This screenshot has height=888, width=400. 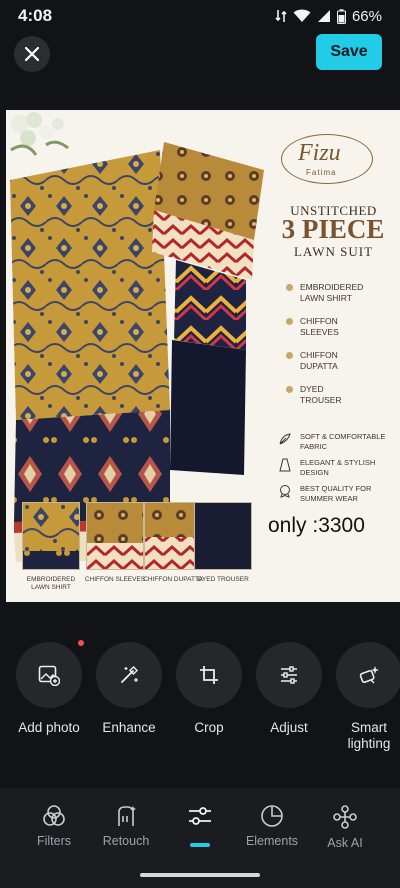 I want to click on status-icons: 66%, so click(x=328, y=16).